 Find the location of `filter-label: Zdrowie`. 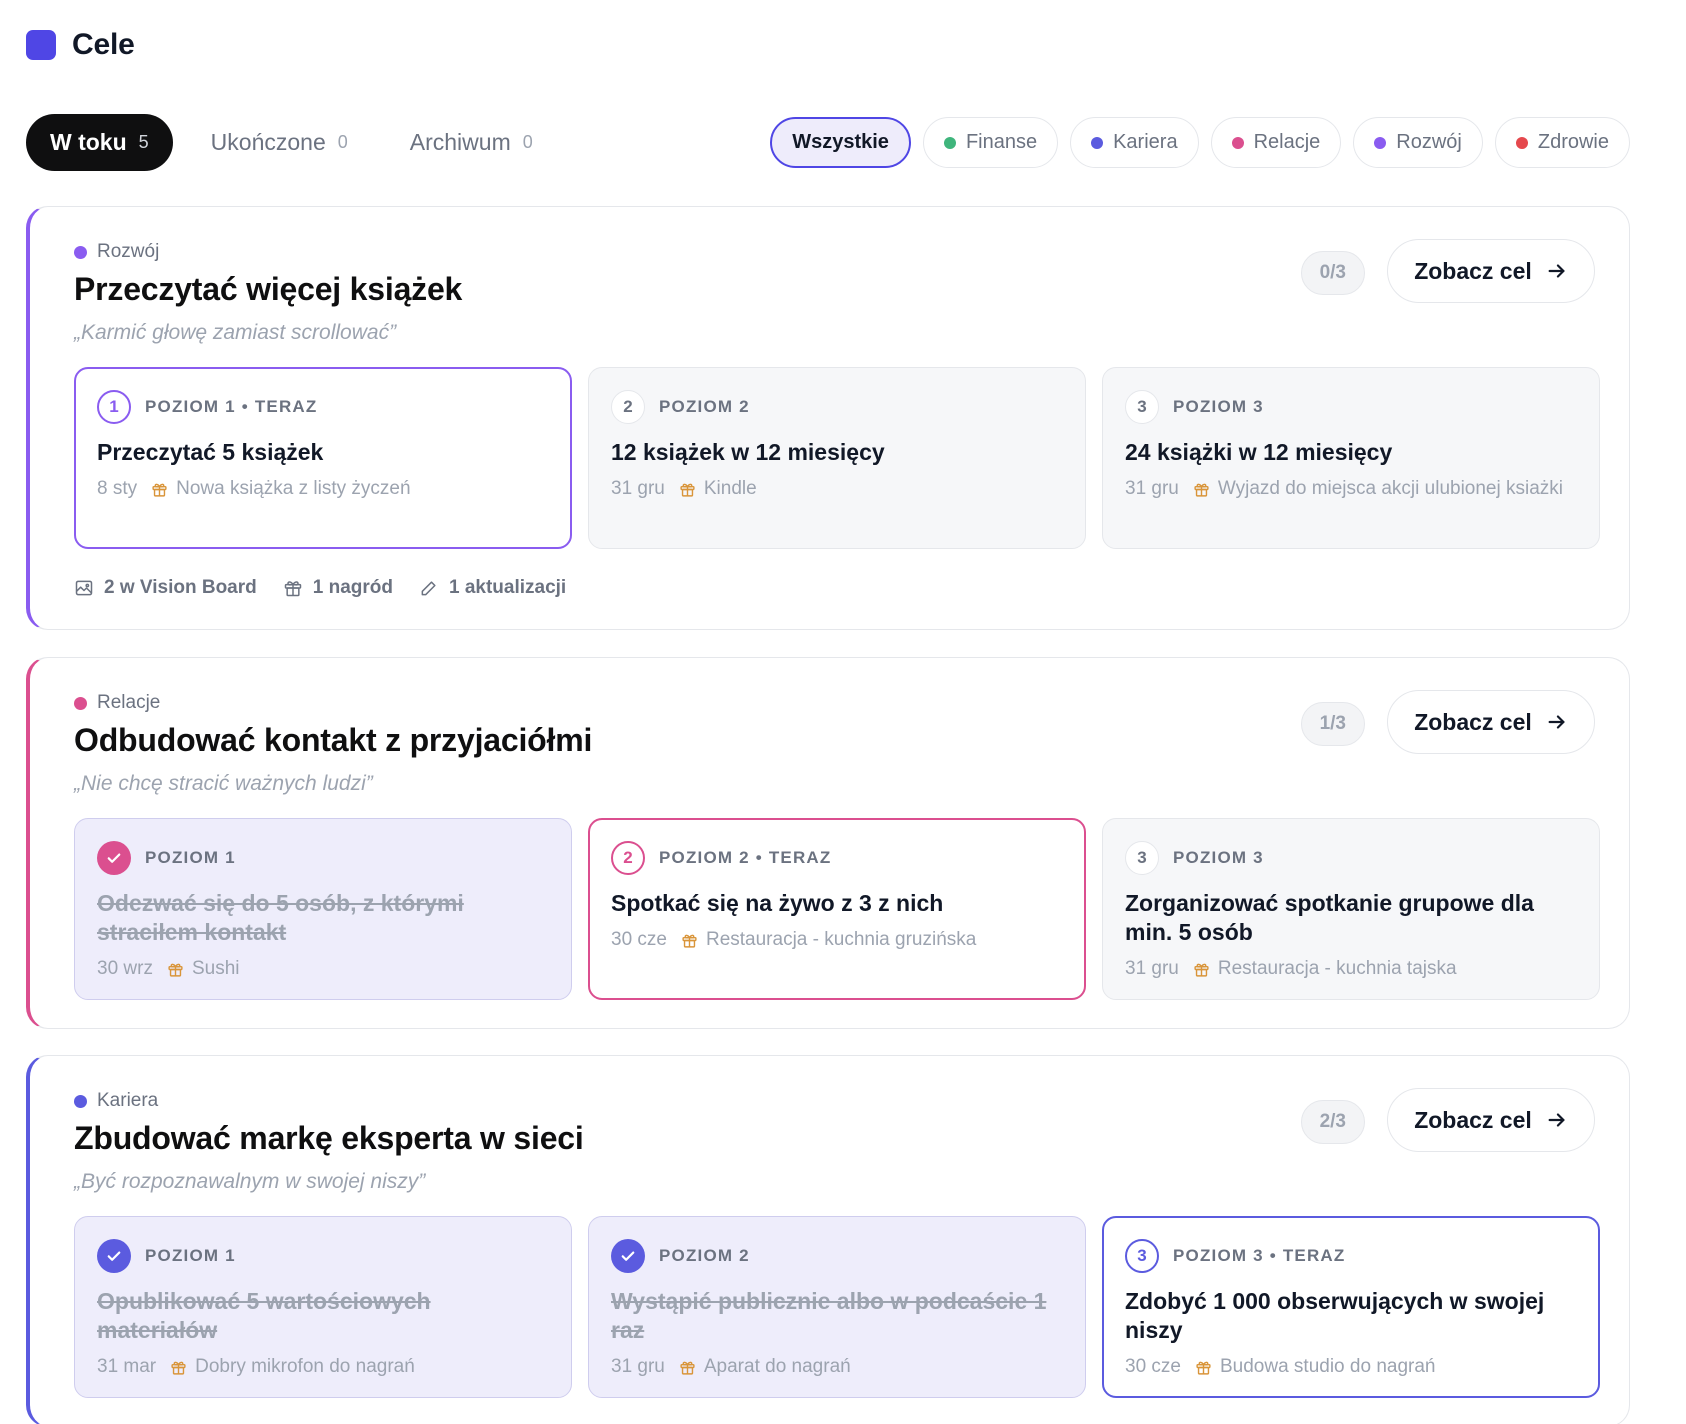

filter-label: Zdrowie is located at coordinates (1573, 142).